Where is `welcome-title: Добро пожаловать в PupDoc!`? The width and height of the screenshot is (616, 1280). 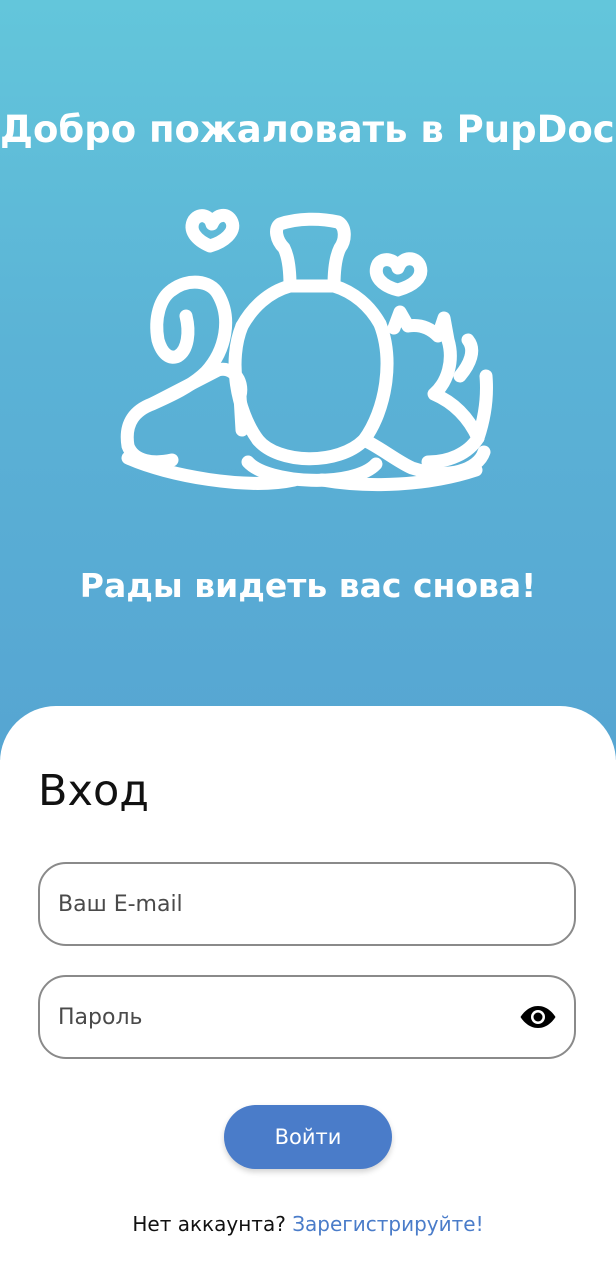 welcome-title: Добро пожаловать в PupDoc! is located at coordinates (308, 129).